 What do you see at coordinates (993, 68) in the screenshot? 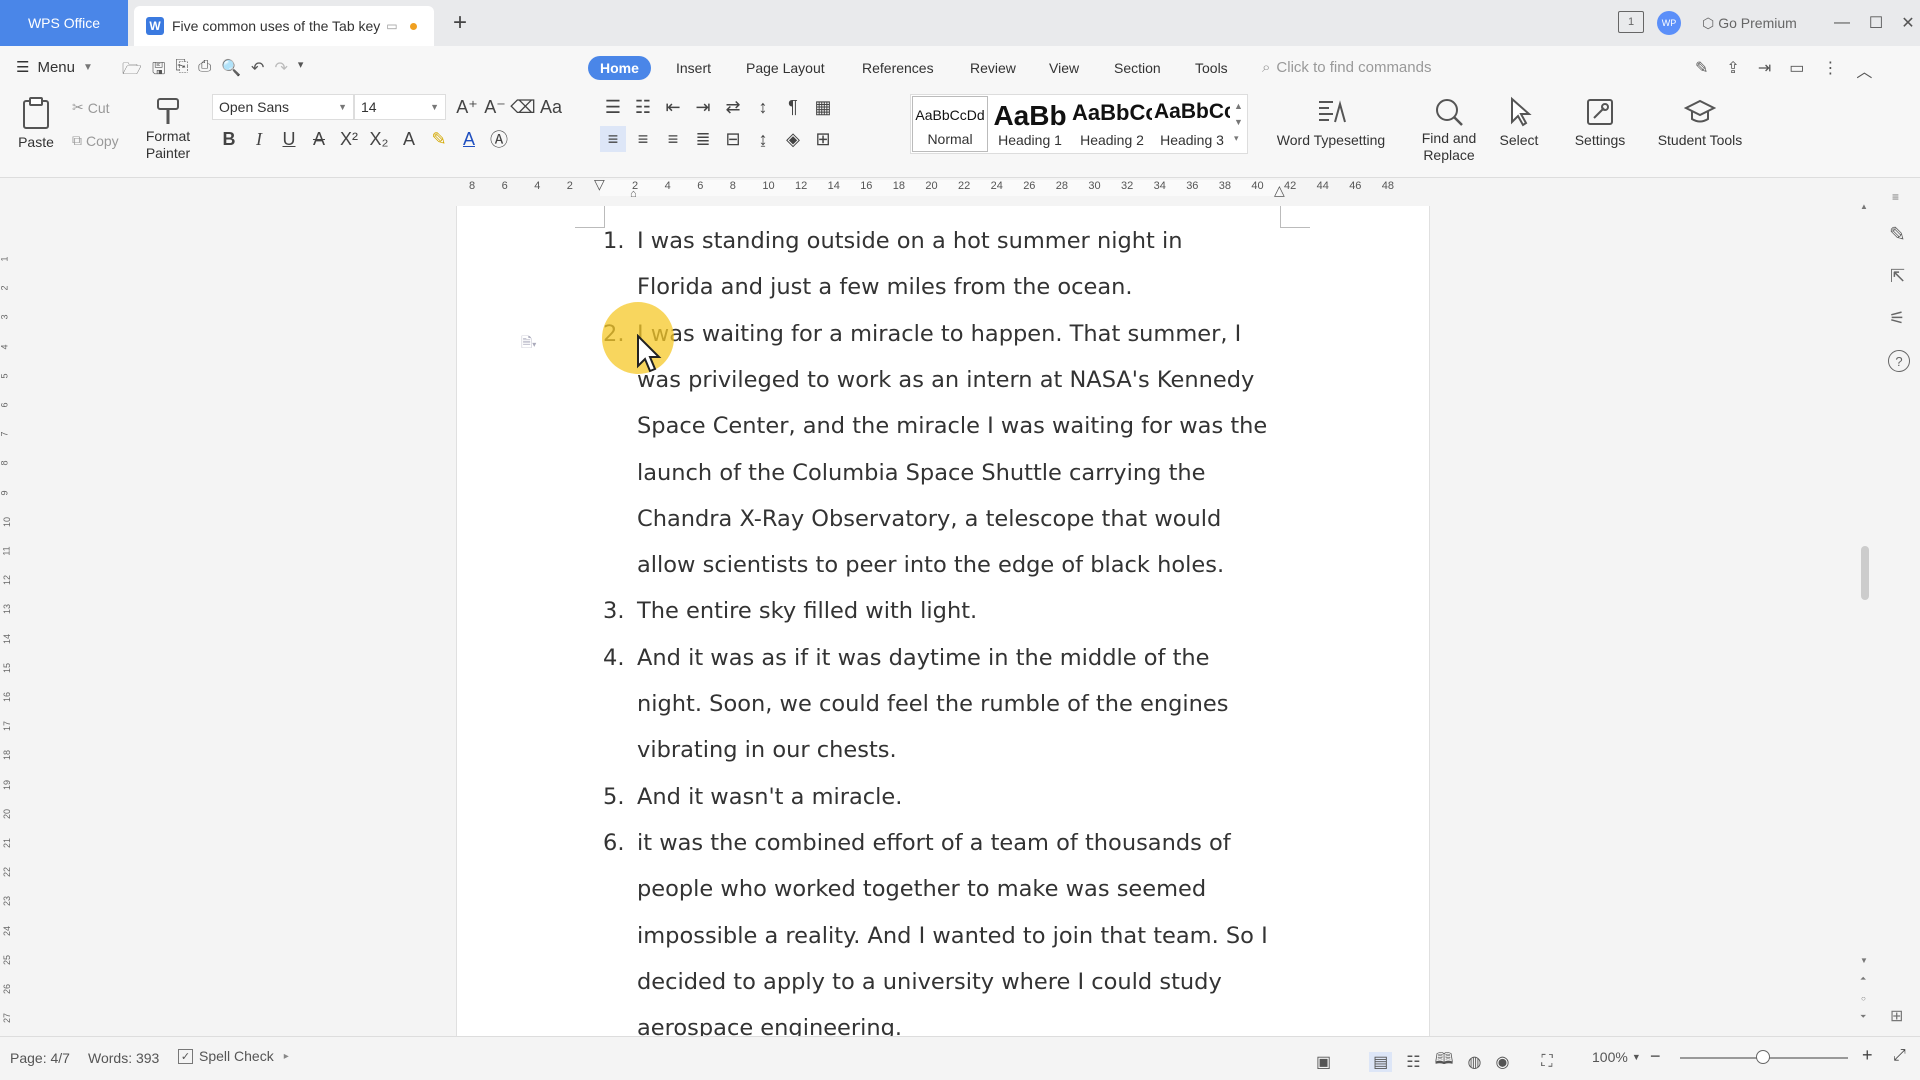
I see `tab-review: Review` at bounding box center [993, 68].